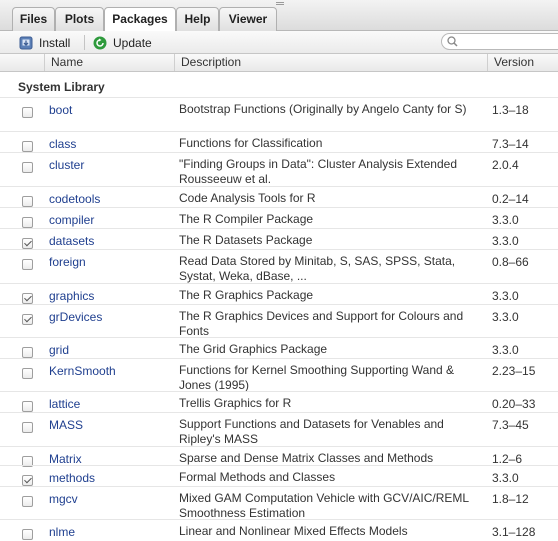 The height and width of the screenshot is (541, 558). Describe the element at coordinates (279, 42) in the screenshot. I see `packages-toolbar: Install Update` at that location.